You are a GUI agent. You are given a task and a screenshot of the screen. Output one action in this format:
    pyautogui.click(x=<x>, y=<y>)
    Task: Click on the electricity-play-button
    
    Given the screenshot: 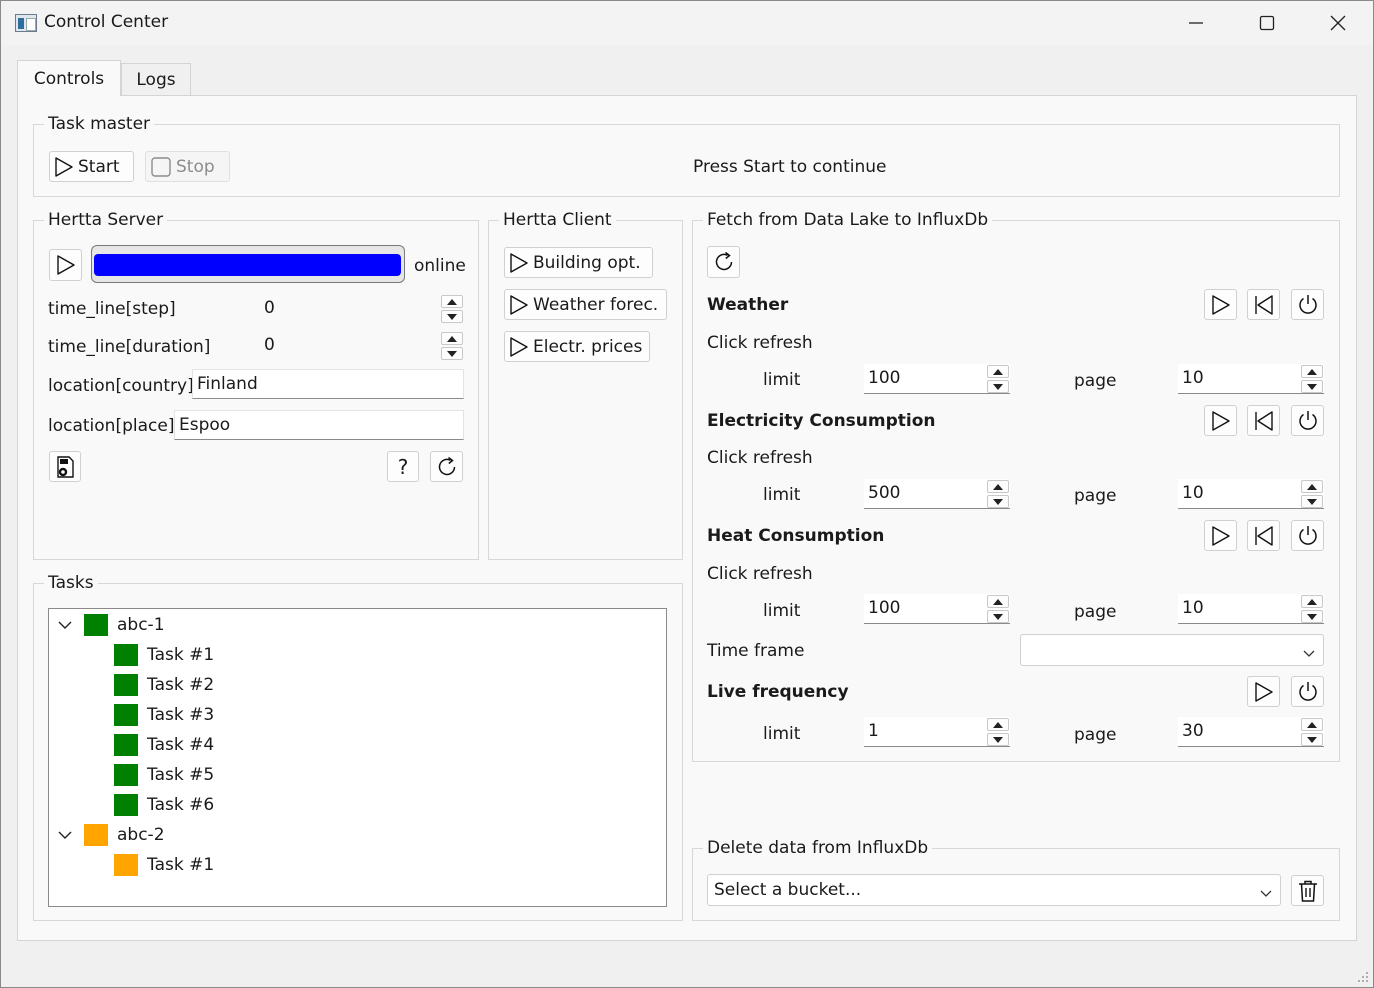 What is the action you would take?
    pyautogui.click(x=1220, y=420)
    